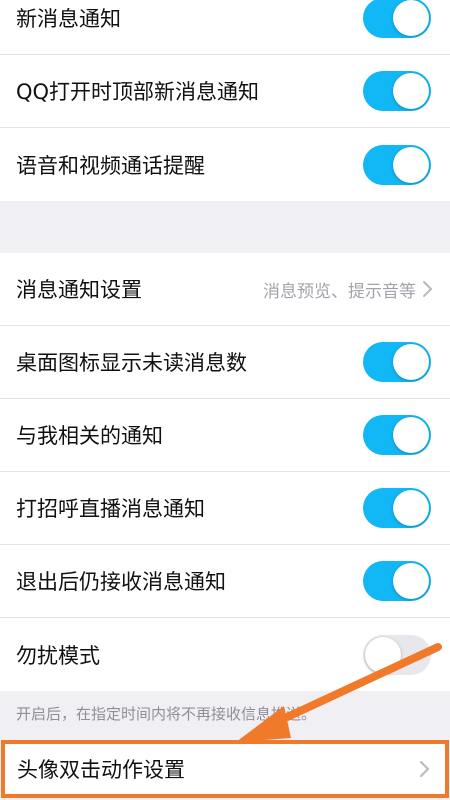 The height and width of the screenshot is (800, 450). I want to click on row-new-message-notification: 新消息通知, so click(225, 27).